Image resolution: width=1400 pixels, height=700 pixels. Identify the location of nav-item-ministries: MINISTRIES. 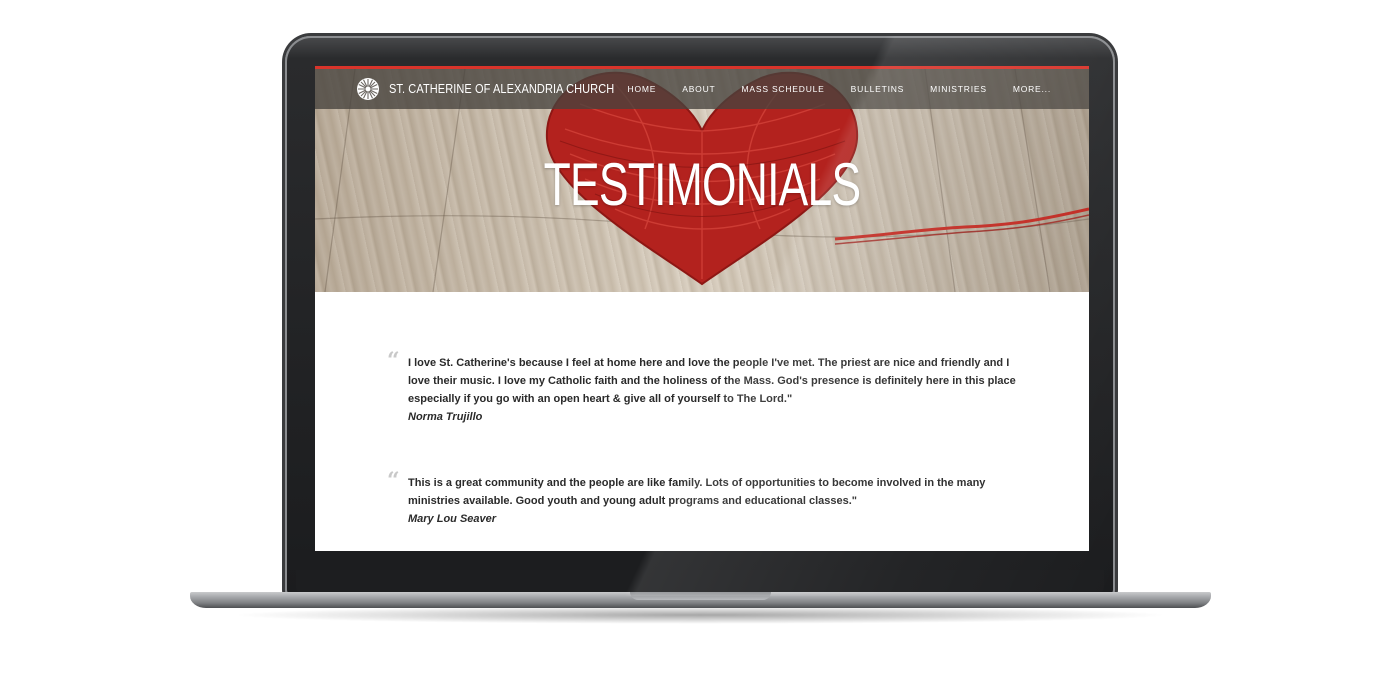
(958, 89).